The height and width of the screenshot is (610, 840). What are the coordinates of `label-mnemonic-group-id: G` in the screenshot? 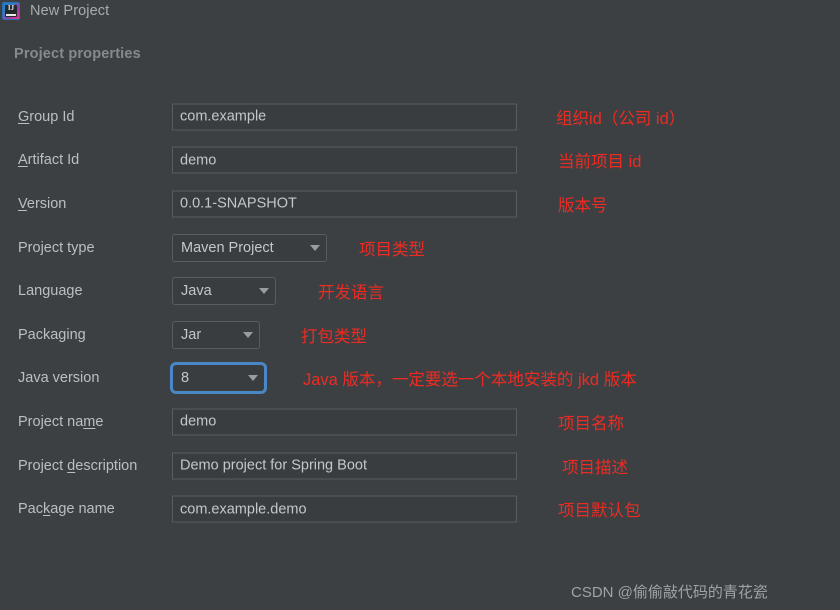 It's located at (24, 116).